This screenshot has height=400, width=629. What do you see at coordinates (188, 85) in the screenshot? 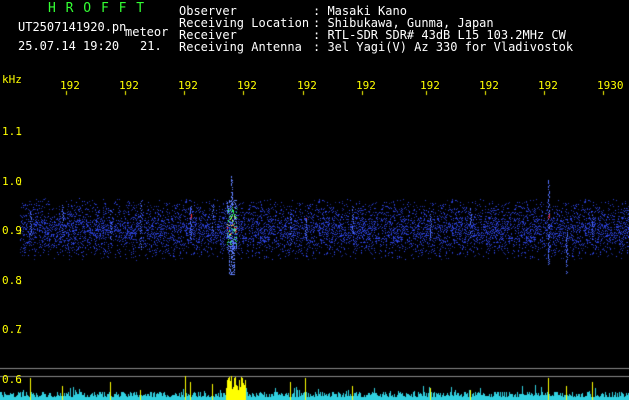
I see `x-tick-3: 192` at bounding box center [188, 85].